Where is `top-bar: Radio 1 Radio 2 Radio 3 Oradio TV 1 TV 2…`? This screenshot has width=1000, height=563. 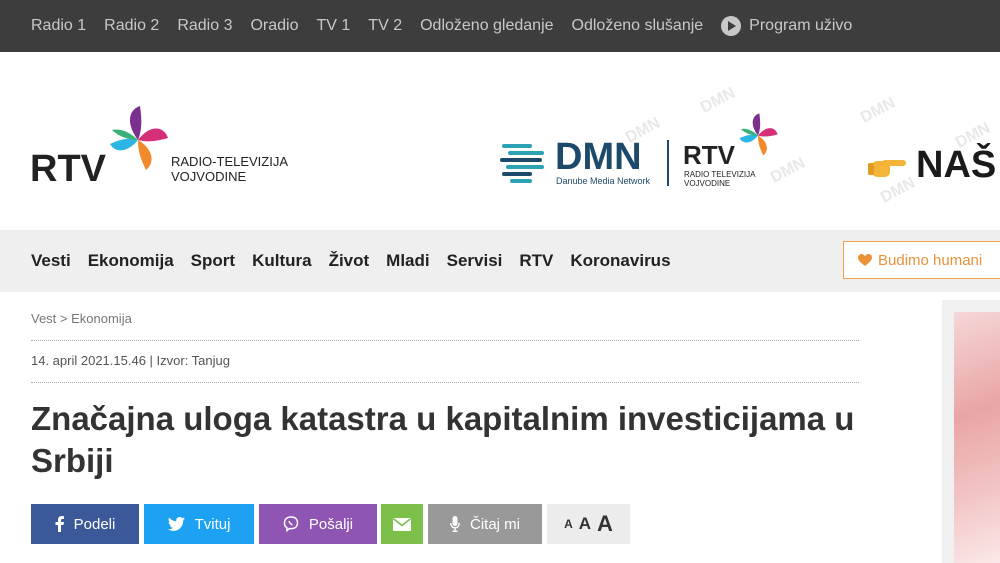
top-bar: Radio 1 Radio 2 Radio 3 Oradio TV 1 TV 2… is located at coordinates (500, 26).